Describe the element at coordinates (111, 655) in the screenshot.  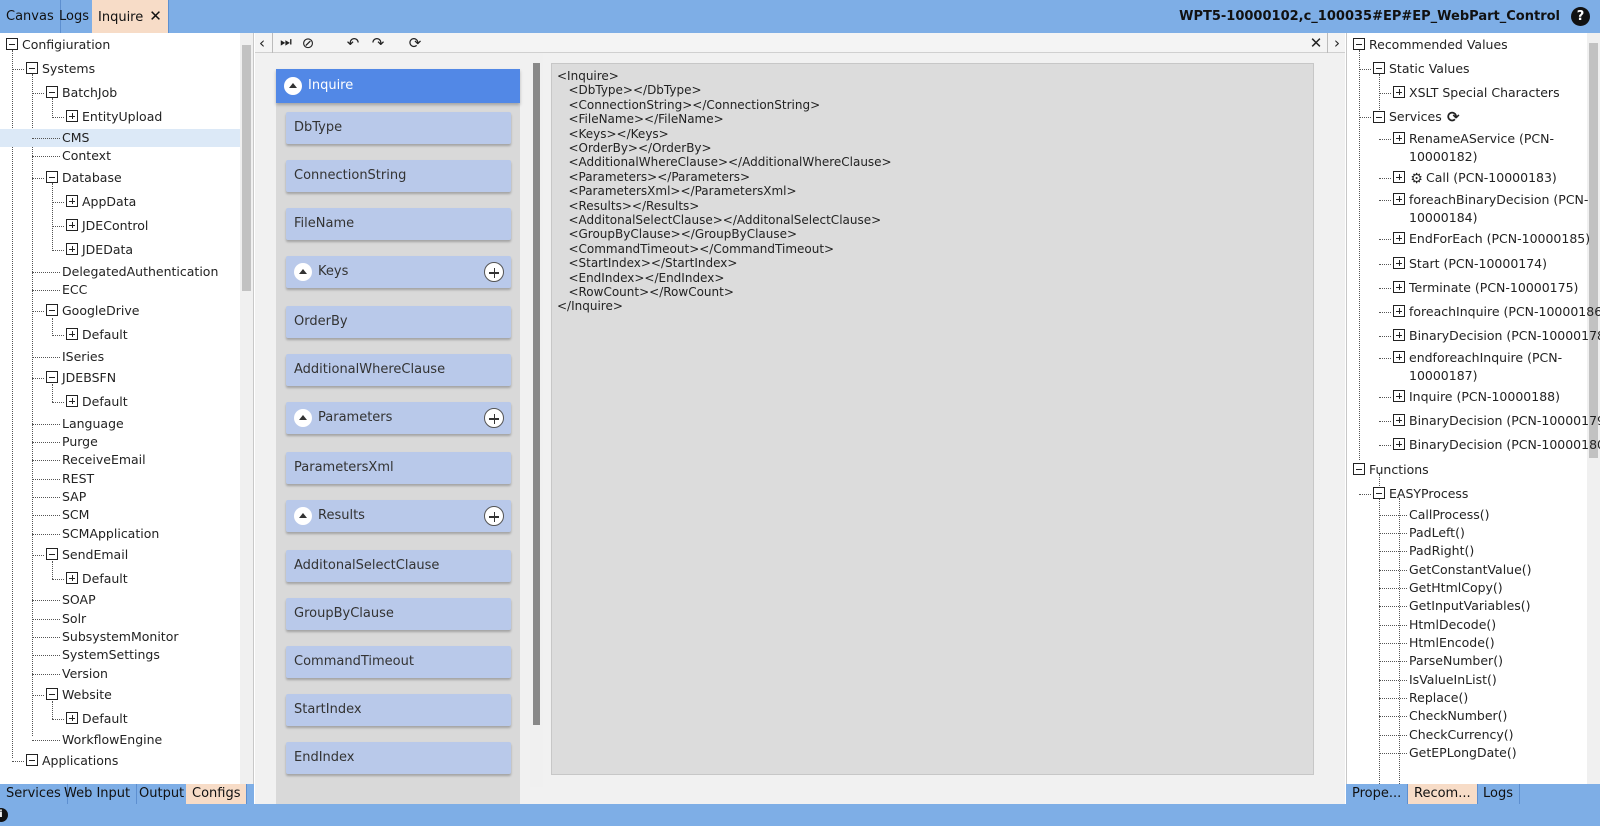
I see `tree-item-systemsettings: SystemSettings` at that location.